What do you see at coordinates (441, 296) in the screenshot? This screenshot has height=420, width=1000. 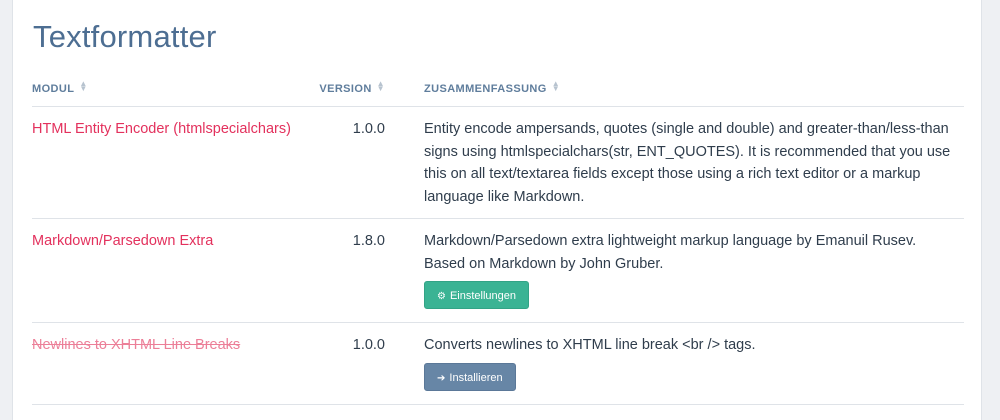 I see `gear-icon: ⚙` at bounding box center [441, 296].